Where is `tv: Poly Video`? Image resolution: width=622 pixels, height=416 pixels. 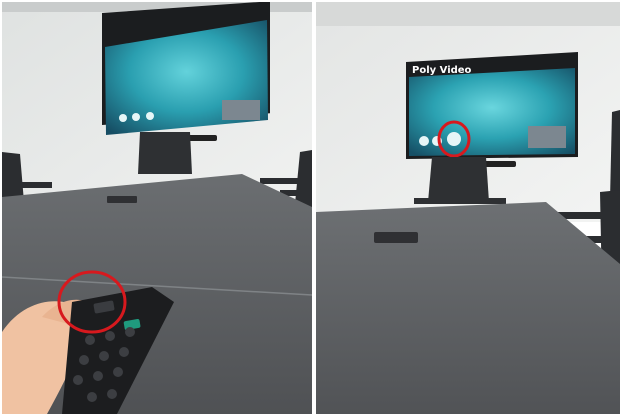 tv: Poly Video is located at coordinates (492, 105).